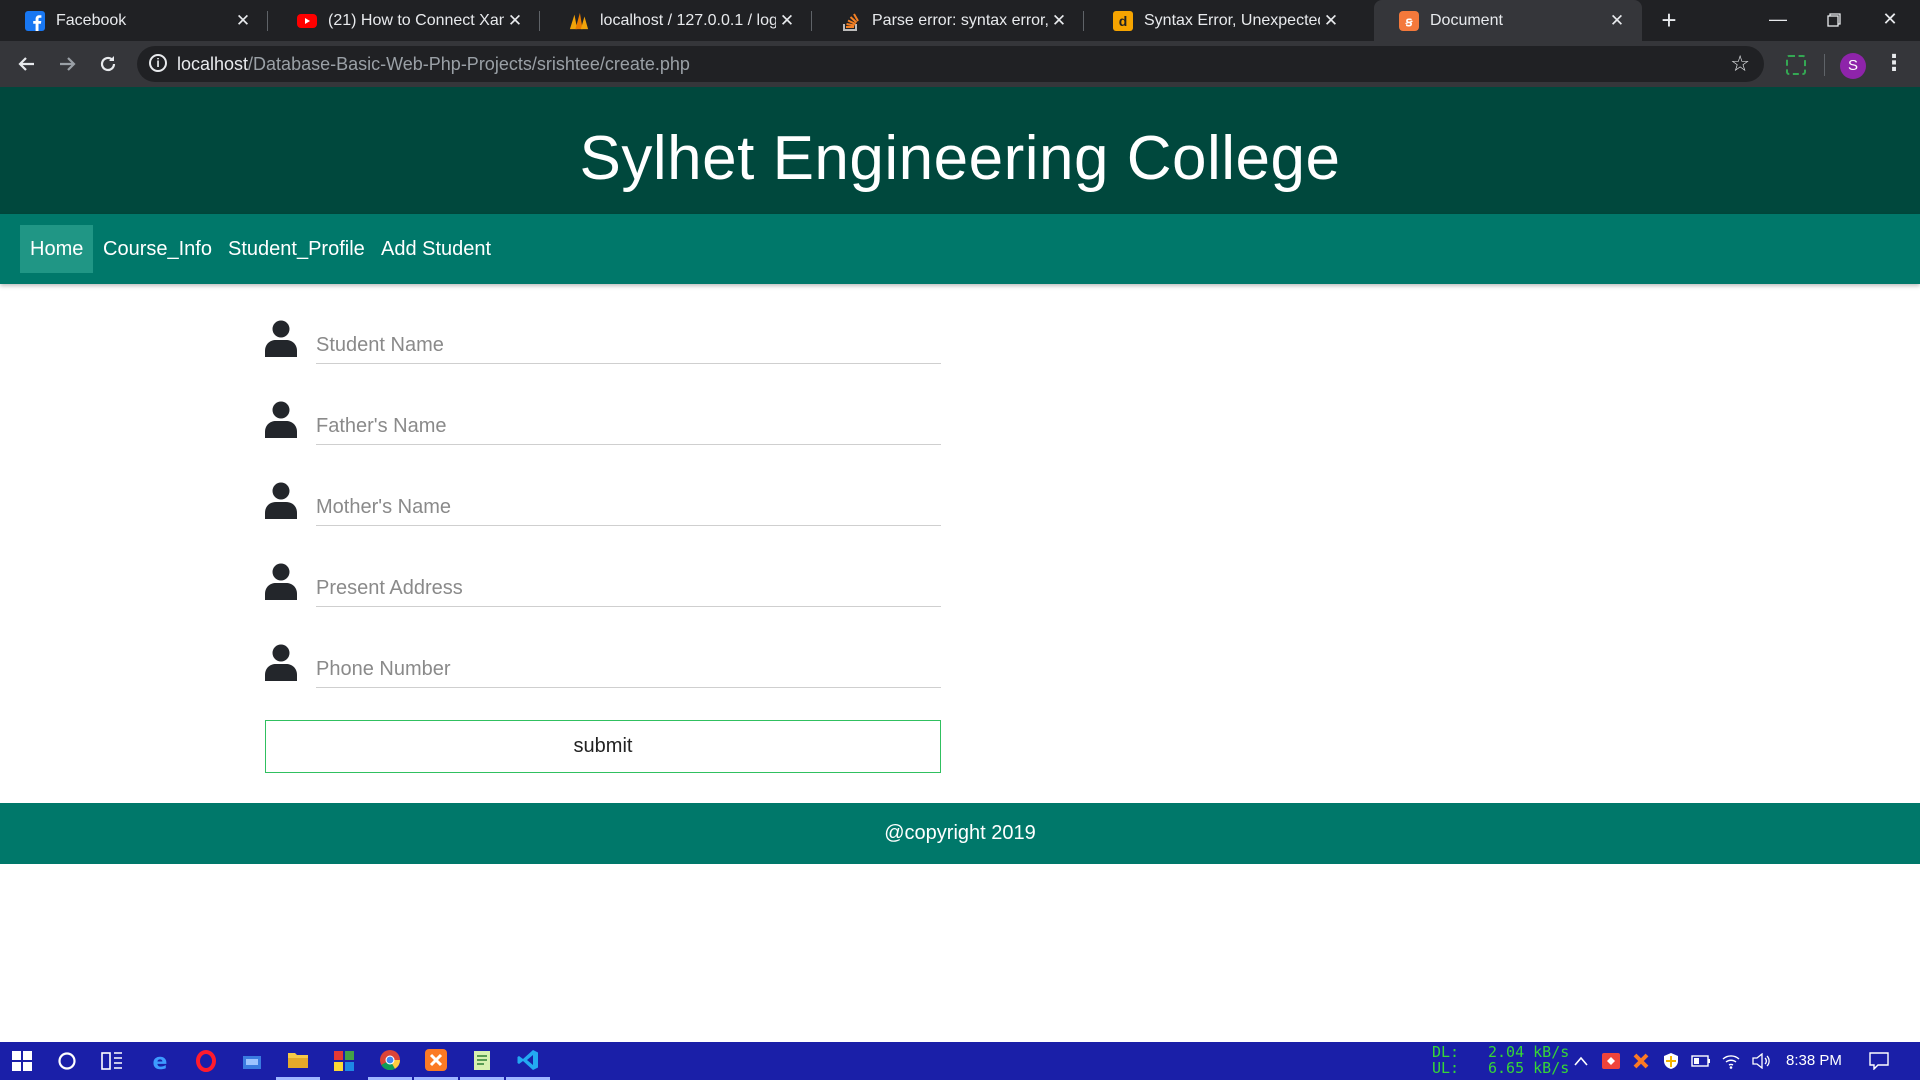  Describe the element at coordinates (960, 833) in the screenshot. I see `site-footer: @copyright 2019` at that location.